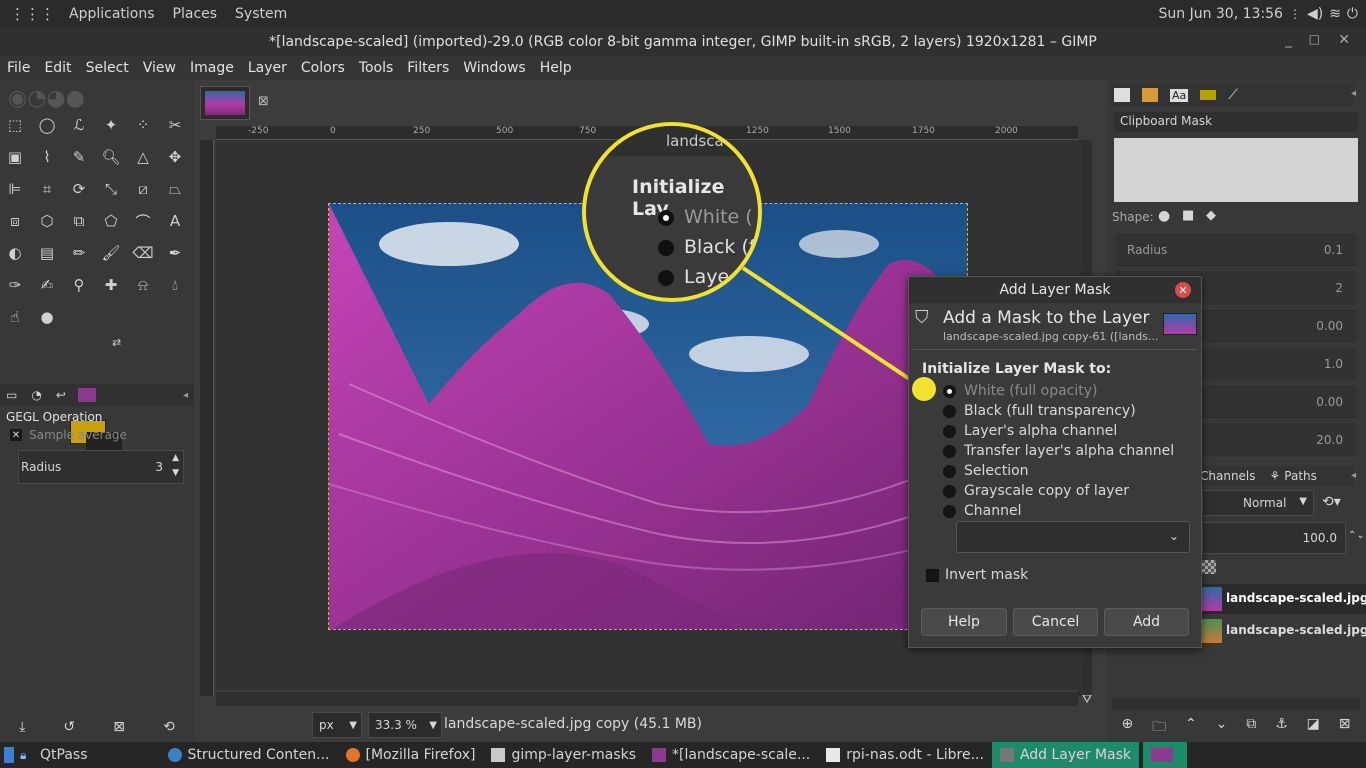  I want to click on eraser-icon: ⌫, so click(143, 253).